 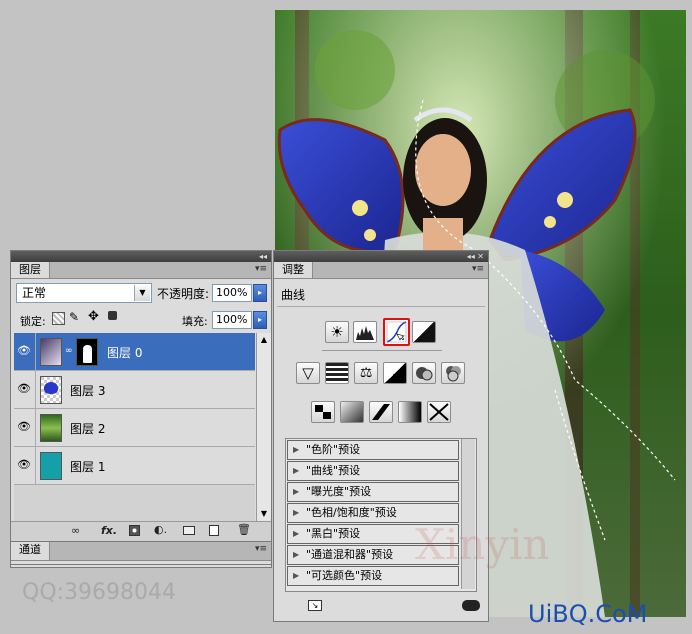 What do you see at coordinates (160, 529) in the screenshot?
I see `adjustment-layer-icon: ◐.` at bounding box center [160, 529].